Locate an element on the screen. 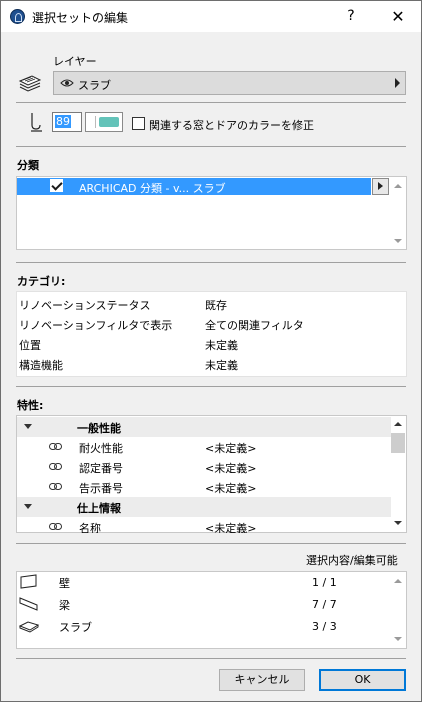 This screenshot has height=702, width=422. pen-number: 89 is located at coordinates (63, 121).